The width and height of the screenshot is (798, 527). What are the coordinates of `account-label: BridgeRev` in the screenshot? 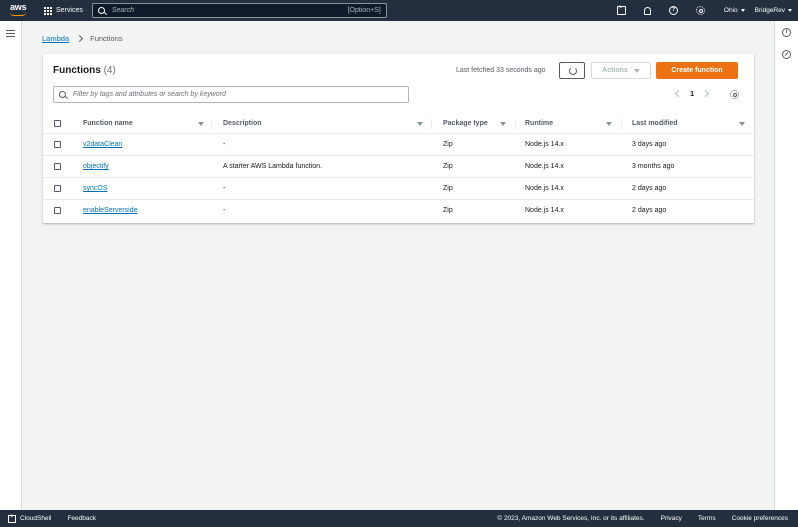 It's located at (769, 10).